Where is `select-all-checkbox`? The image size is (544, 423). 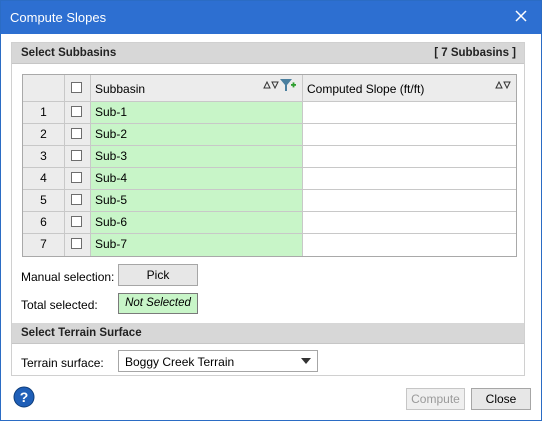
select-all-checkbox is located at coordinates (76, 87).